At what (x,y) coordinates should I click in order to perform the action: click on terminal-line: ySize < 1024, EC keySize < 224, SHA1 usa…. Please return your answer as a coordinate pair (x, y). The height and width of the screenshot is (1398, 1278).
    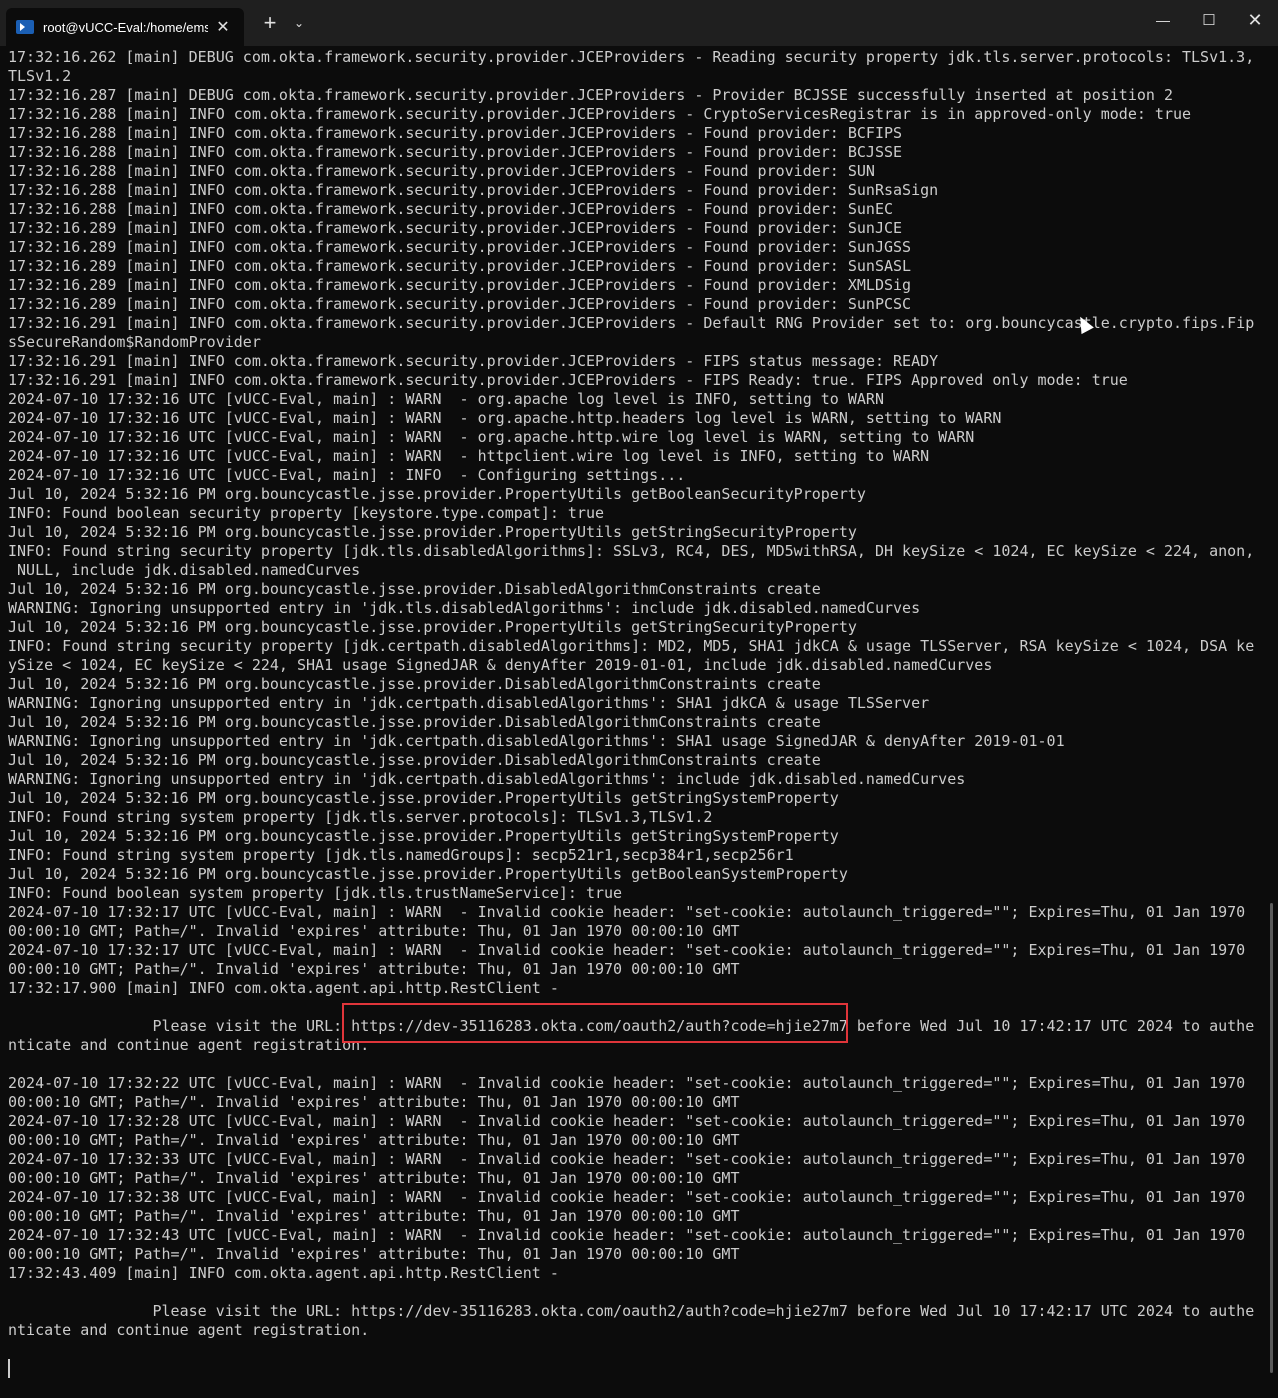
    Looking at the image, I should click on (500, 665).